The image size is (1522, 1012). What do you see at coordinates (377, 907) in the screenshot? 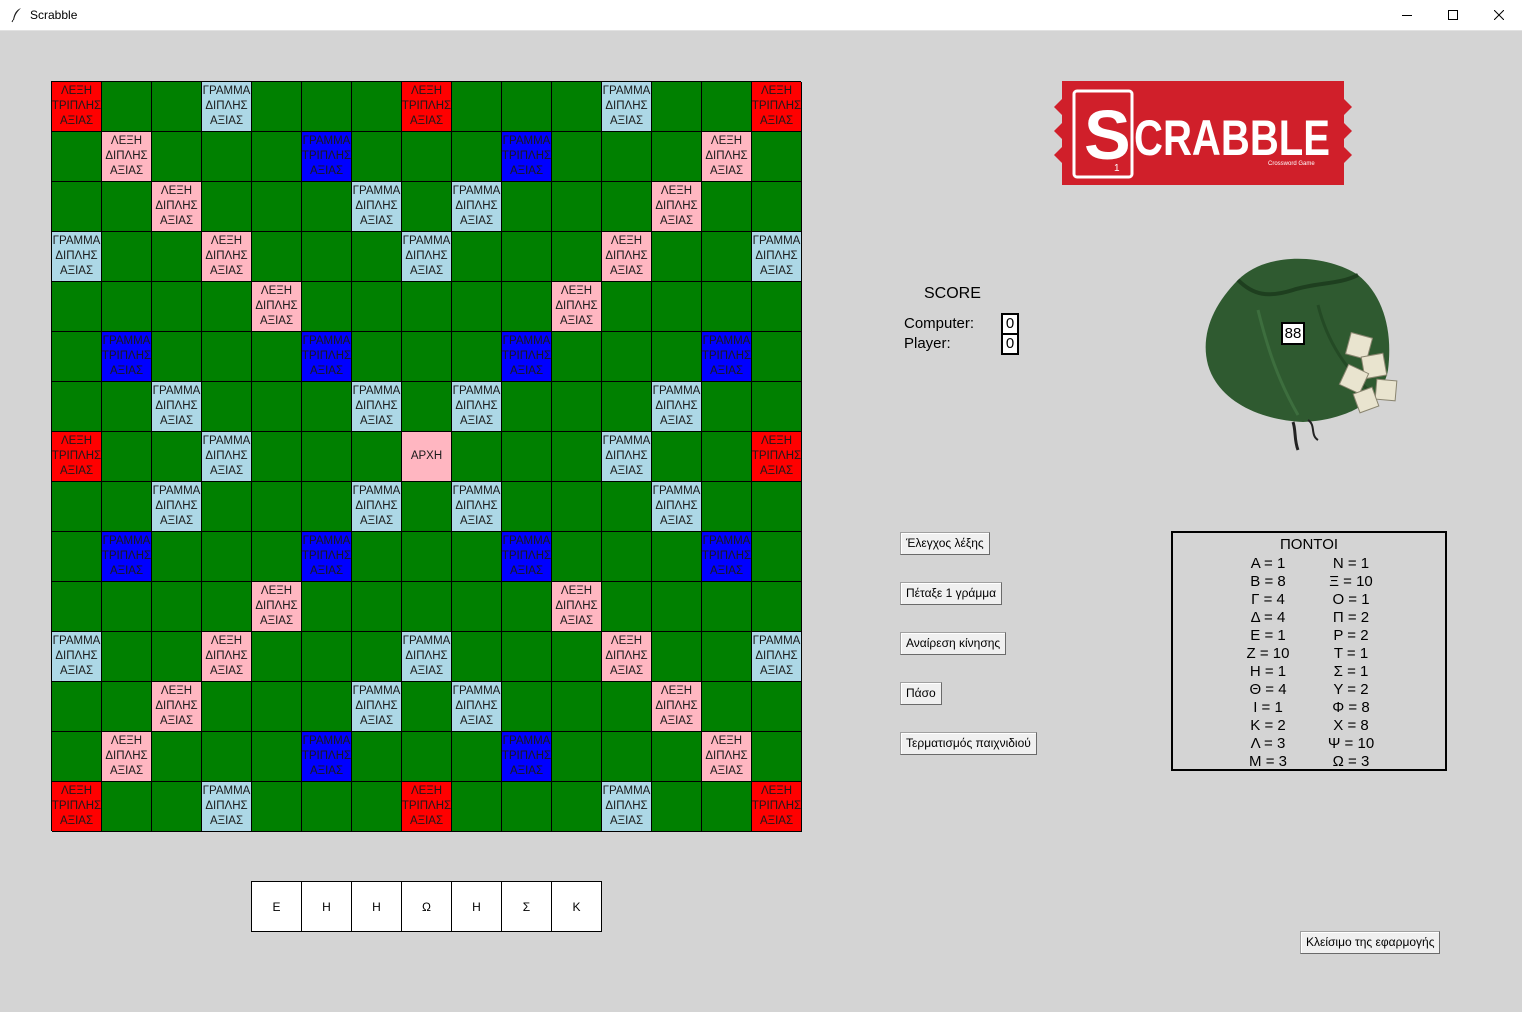
I see `rack-tile: Η` at bounding box center [377, 907].